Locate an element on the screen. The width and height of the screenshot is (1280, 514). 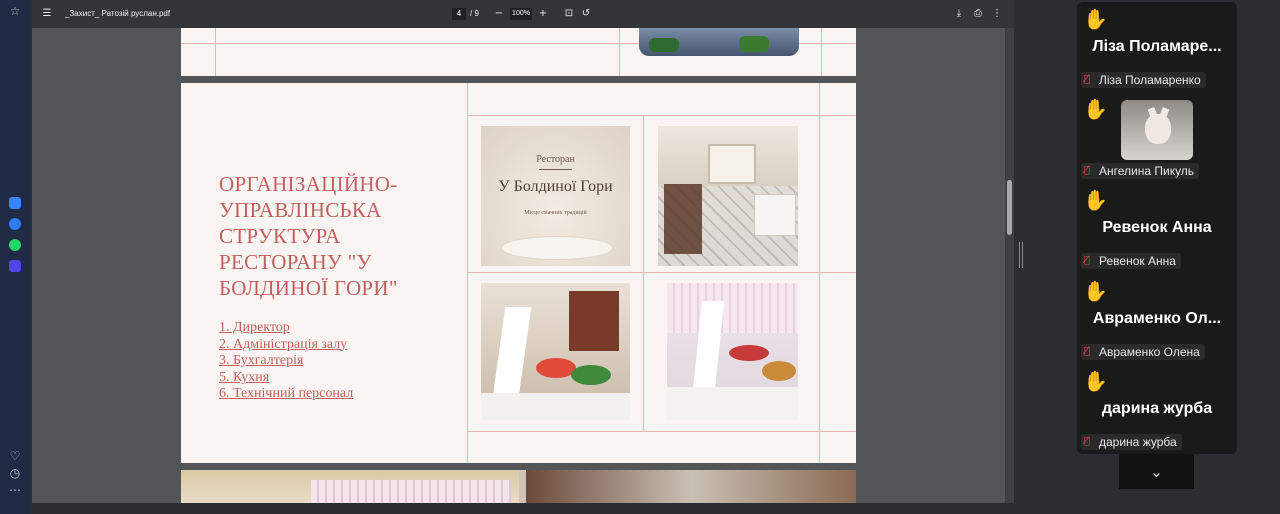
rotate-icon: ↺ is located at coordinates (586, 14).